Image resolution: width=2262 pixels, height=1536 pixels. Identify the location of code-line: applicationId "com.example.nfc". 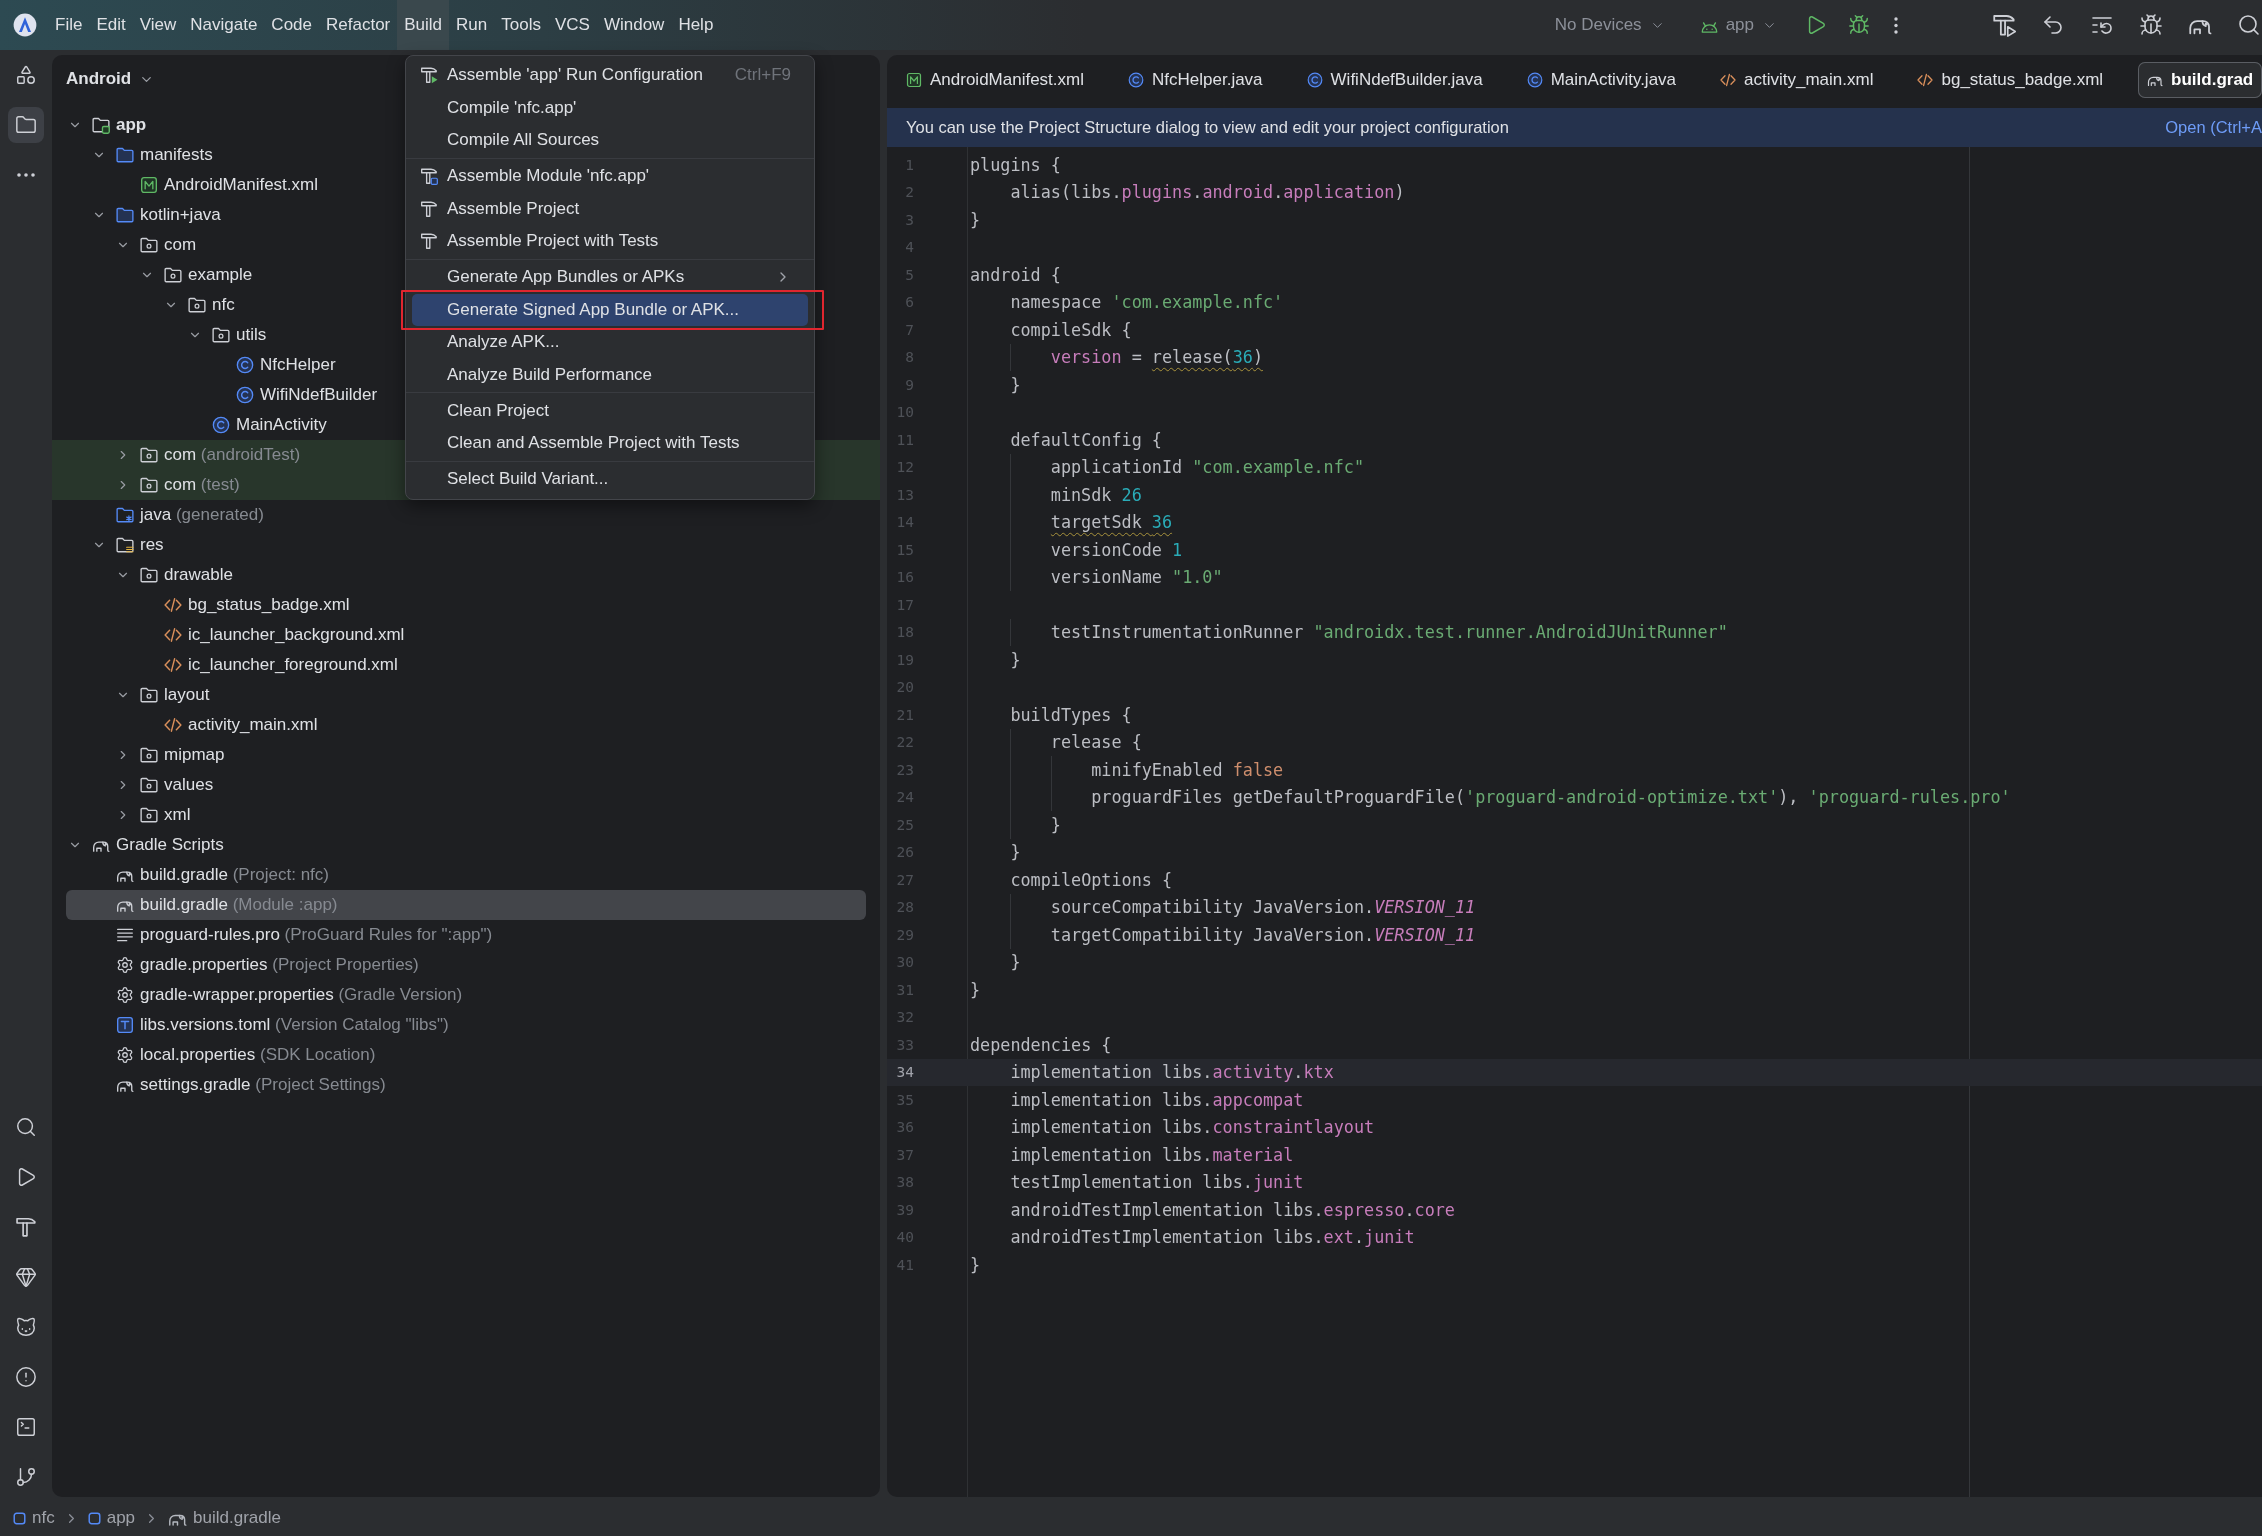
(1207, 467).